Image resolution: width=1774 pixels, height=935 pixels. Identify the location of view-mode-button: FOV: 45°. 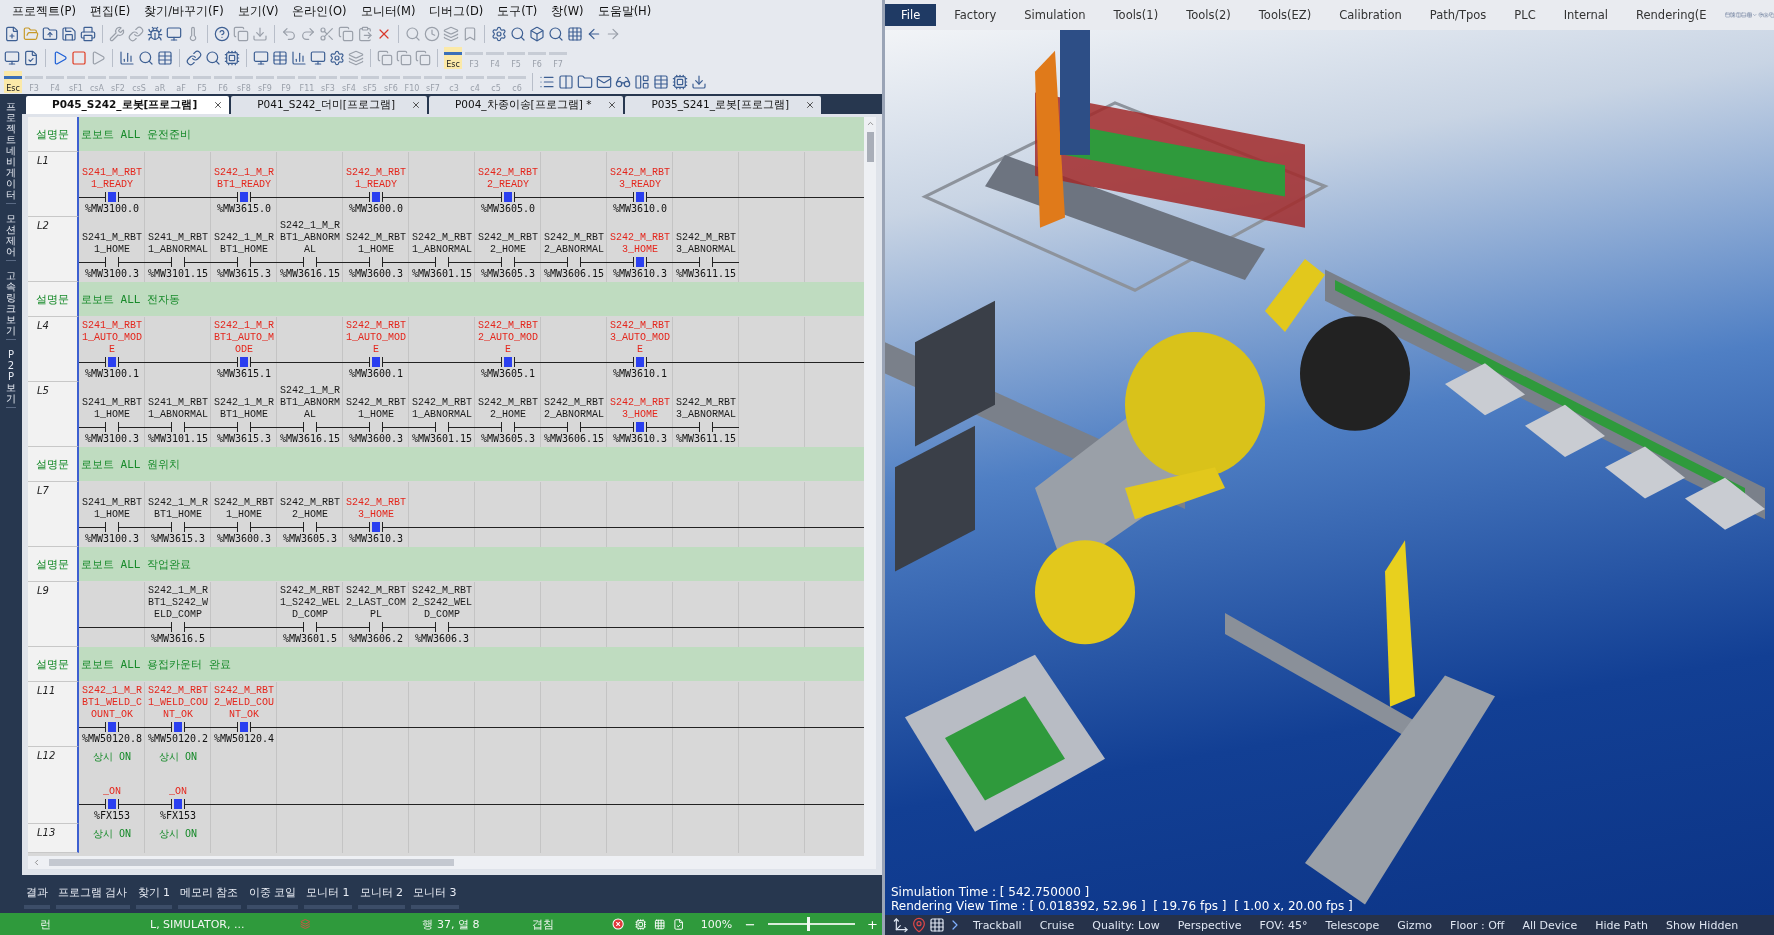
(1283, 925).